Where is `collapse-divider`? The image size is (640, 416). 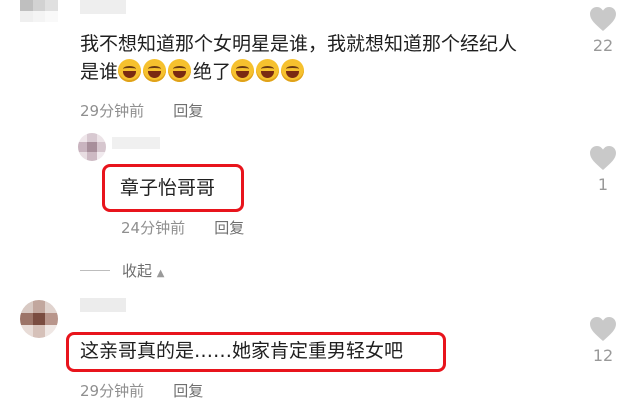 collapse-divider is located at coordinates (95, 270).